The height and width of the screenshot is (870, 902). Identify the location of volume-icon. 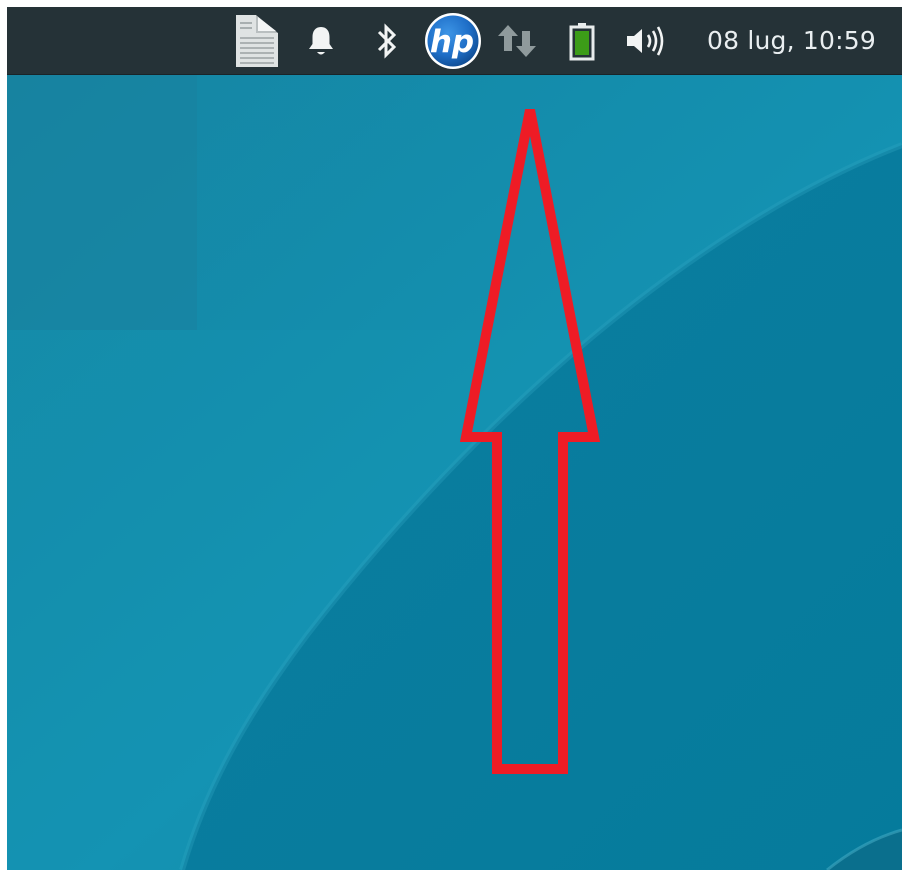
(646, 40).